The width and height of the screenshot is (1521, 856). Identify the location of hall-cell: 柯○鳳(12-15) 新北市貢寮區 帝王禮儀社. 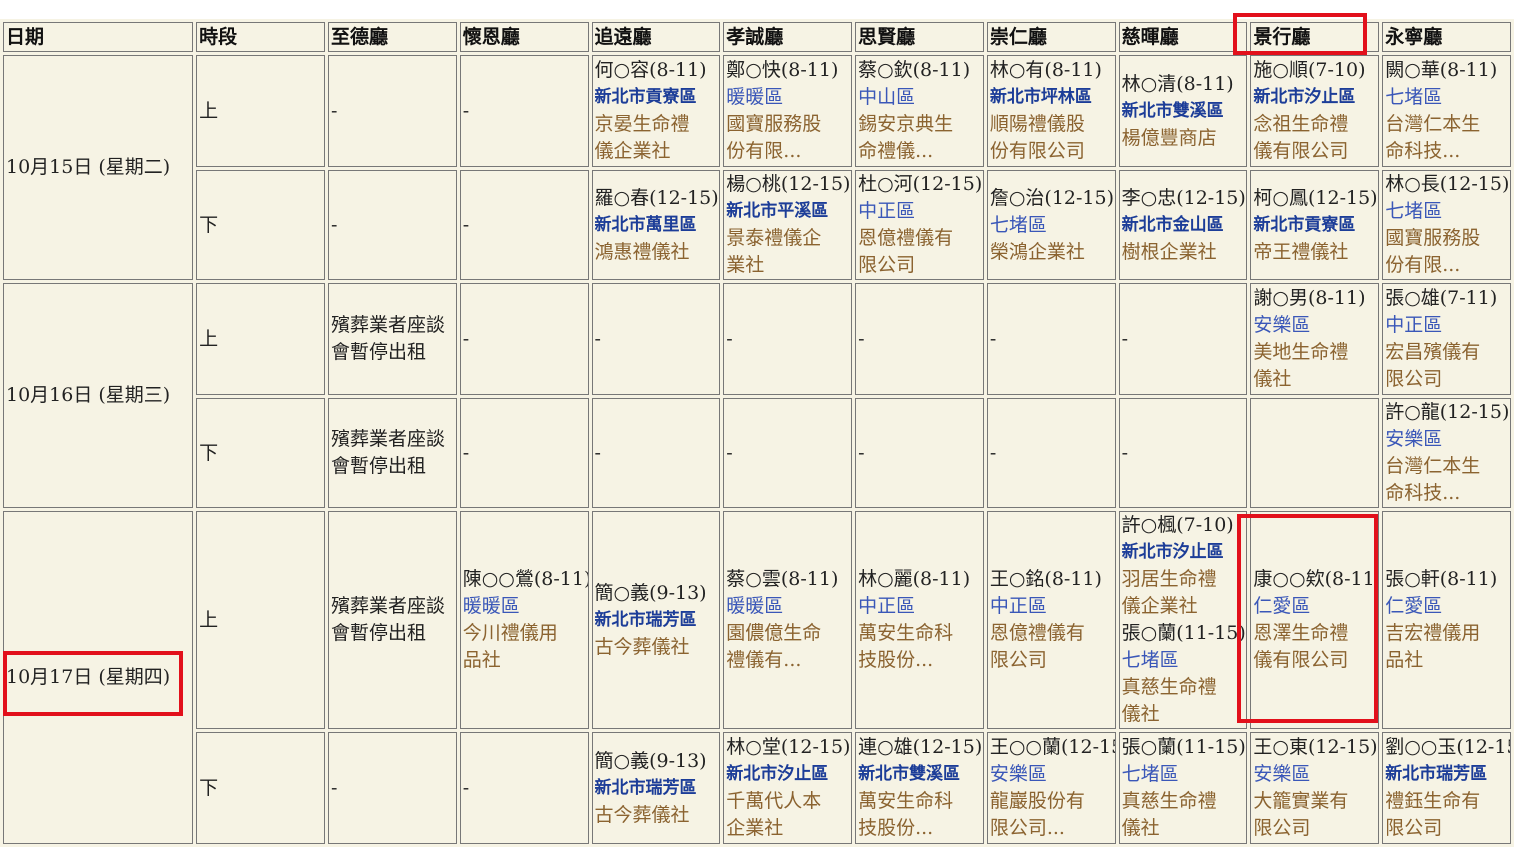
(1315, 225).